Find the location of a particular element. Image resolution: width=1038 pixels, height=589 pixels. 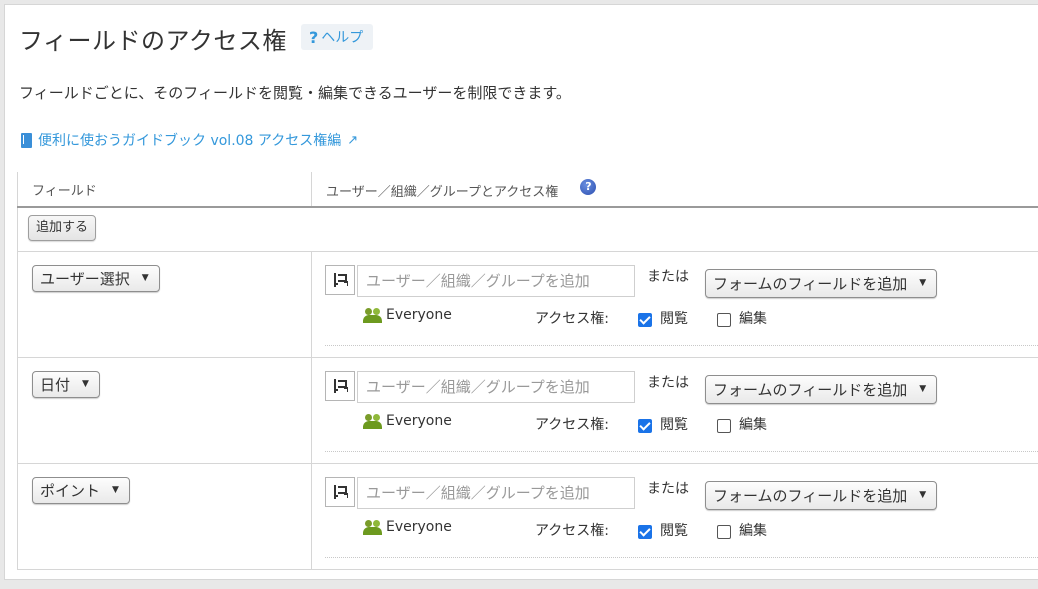

guidebook-link-label: 便利に使おうガイドブック vol.08 アクセス権編 is located at coordinates (190, 141).